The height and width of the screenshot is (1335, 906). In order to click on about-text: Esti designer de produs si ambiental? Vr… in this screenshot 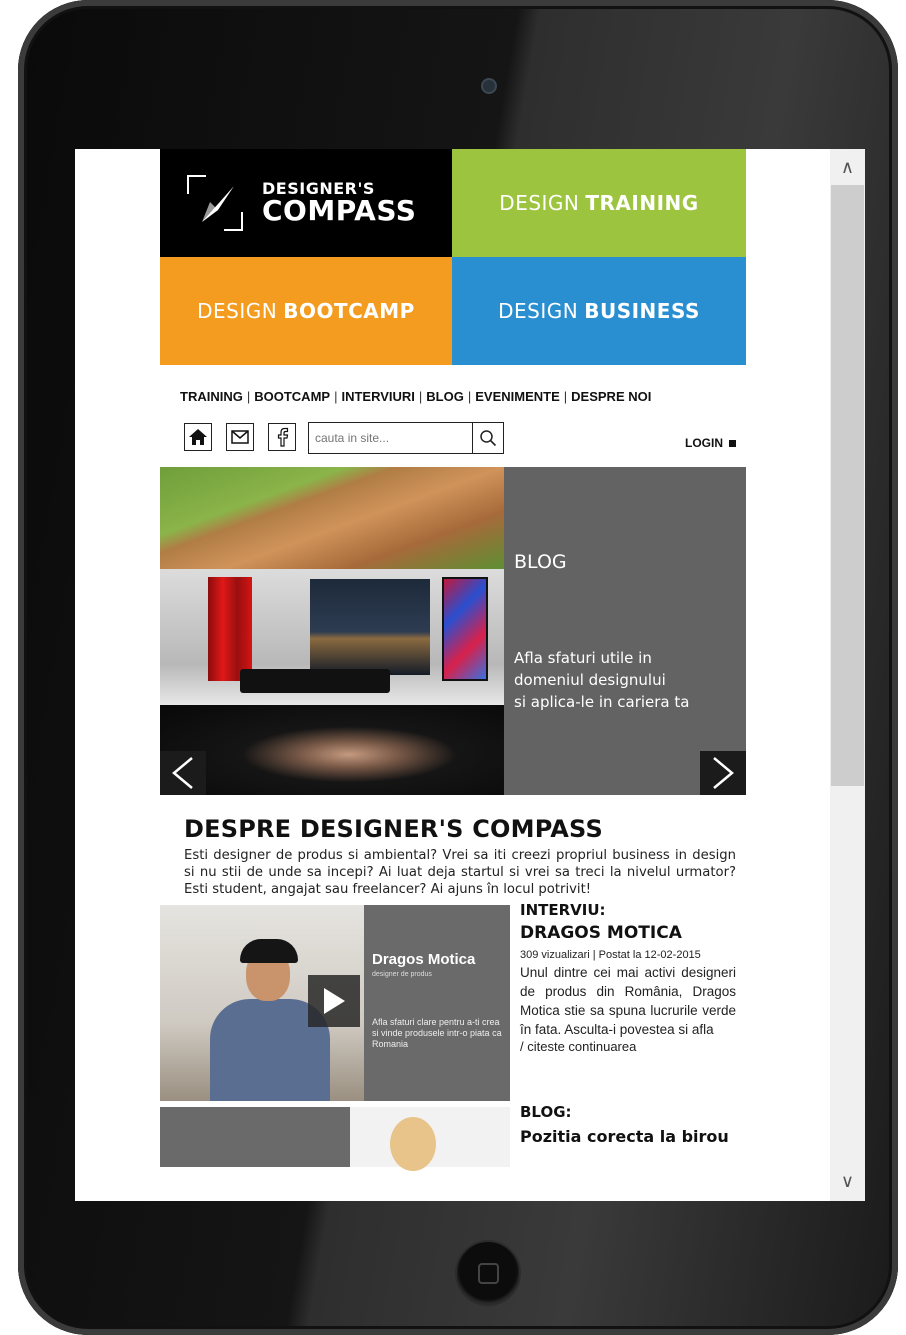, I will do `click(460, 872)`.